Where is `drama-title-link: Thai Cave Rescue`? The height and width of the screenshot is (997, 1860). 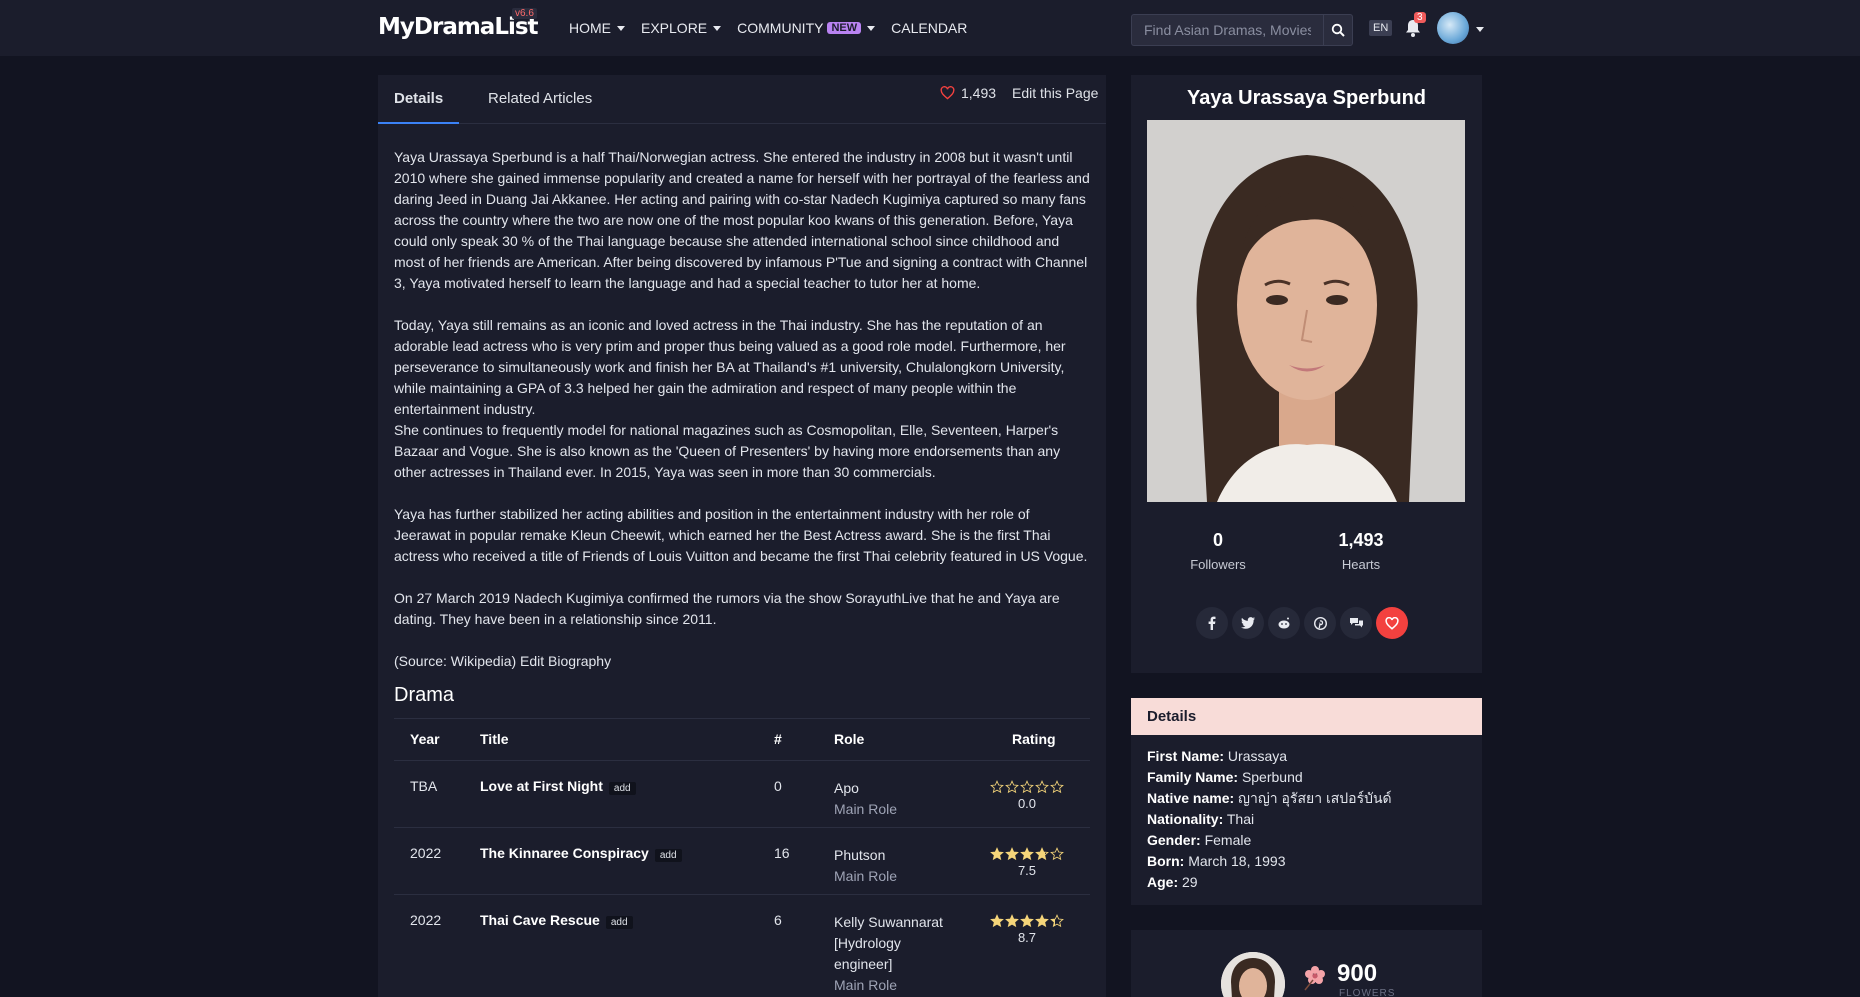 drama-title-link: Thai Cave Rescue is located at coordinates (540, 920).